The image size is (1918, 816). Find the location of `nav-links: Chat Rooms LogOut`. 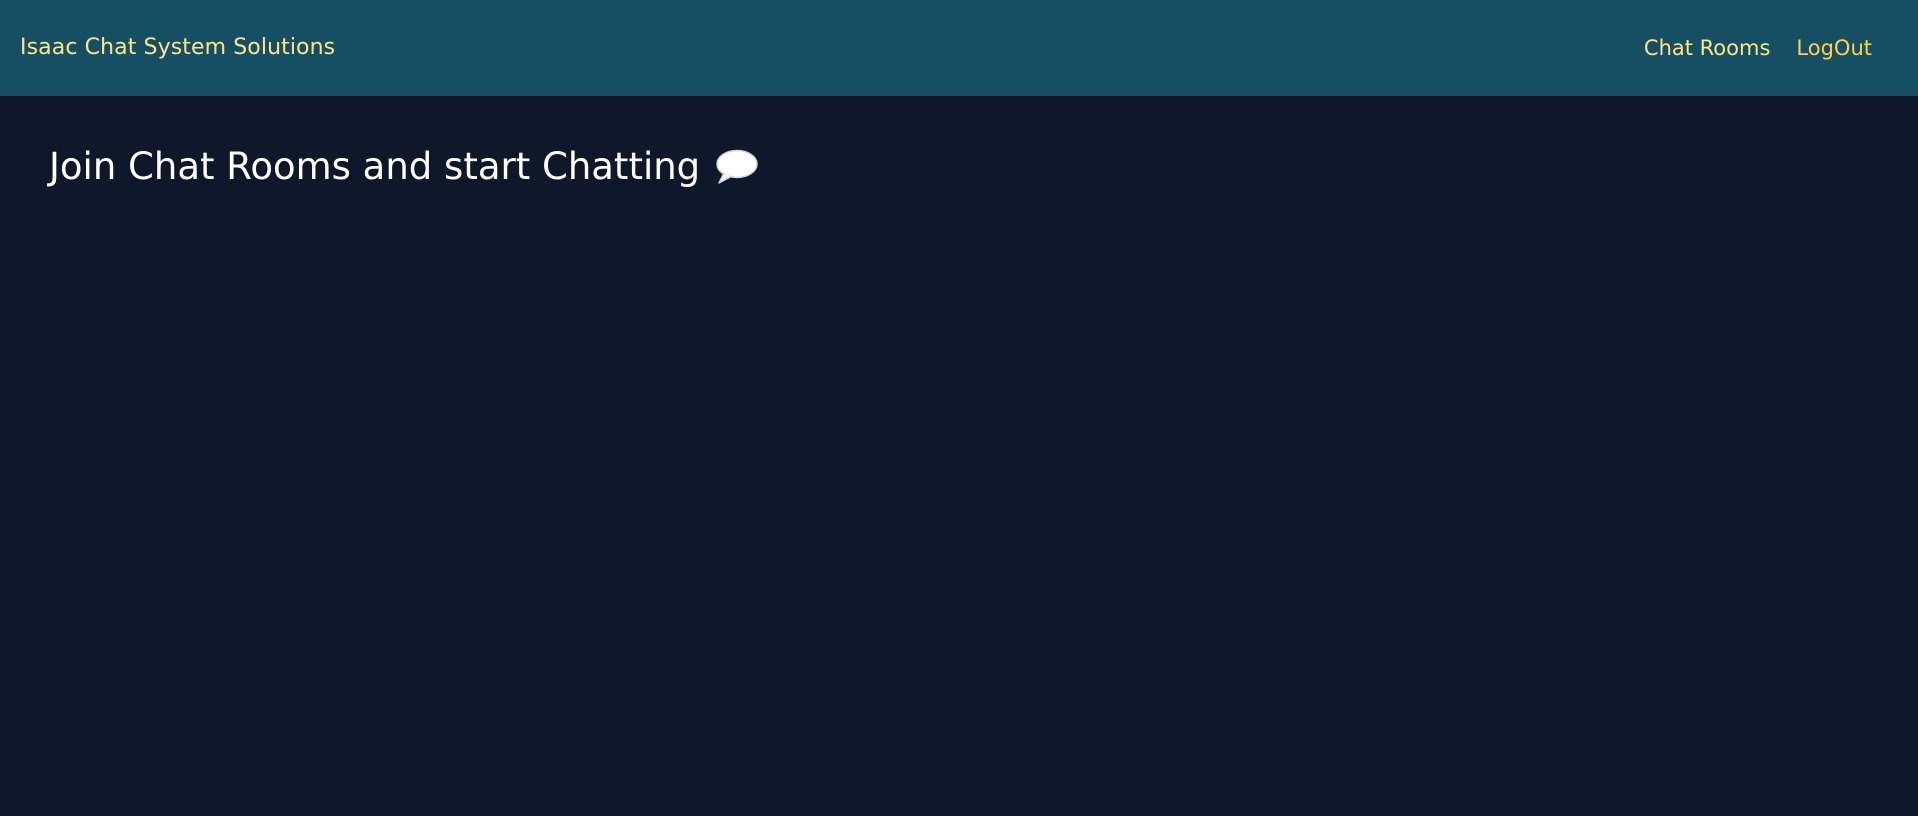

nav-links: Chat Rooms LogOut is located at coordinates (1771, 48).